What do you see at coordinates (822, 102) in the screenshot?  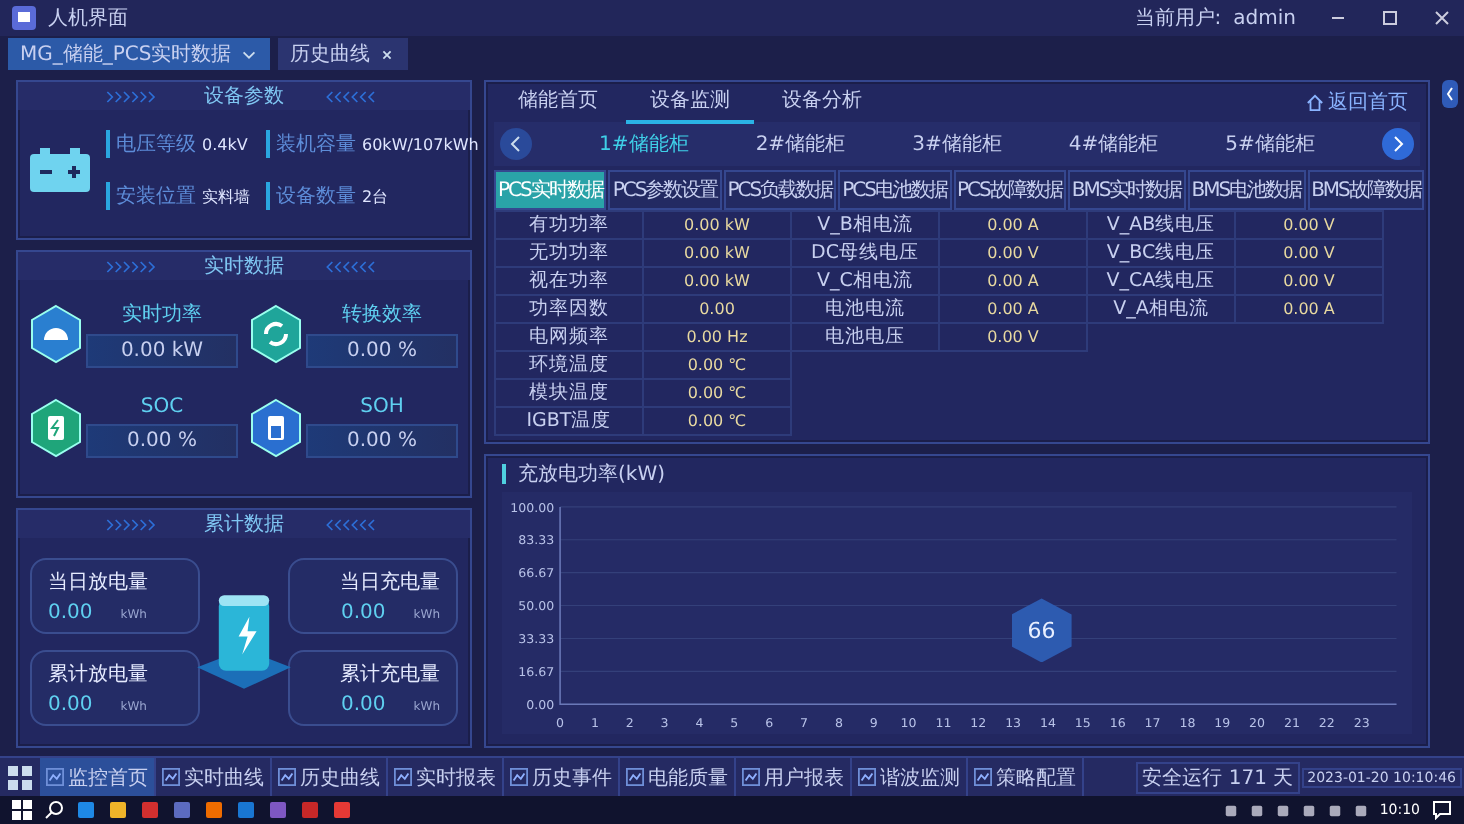 I see `main-tab: 设备分析` at bounding box center [822, 102].